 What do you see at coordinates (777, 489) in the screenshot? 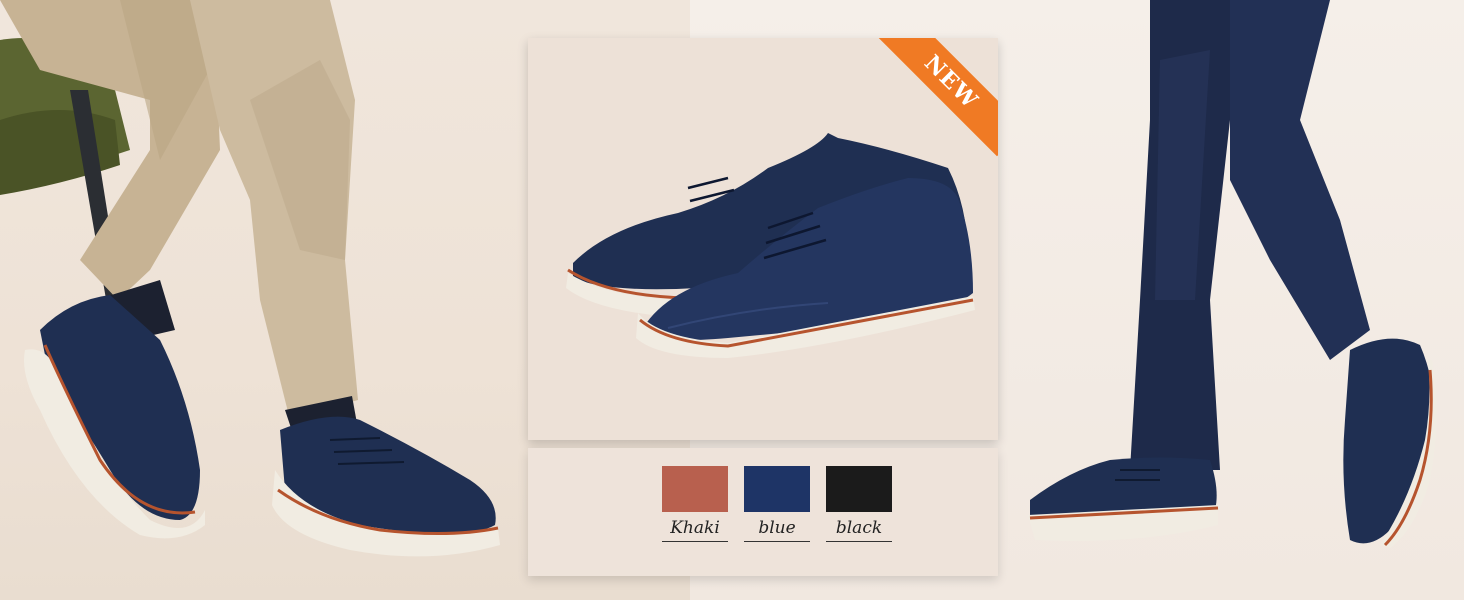
I see `swatch-blue` at bounding box center [777, 489].